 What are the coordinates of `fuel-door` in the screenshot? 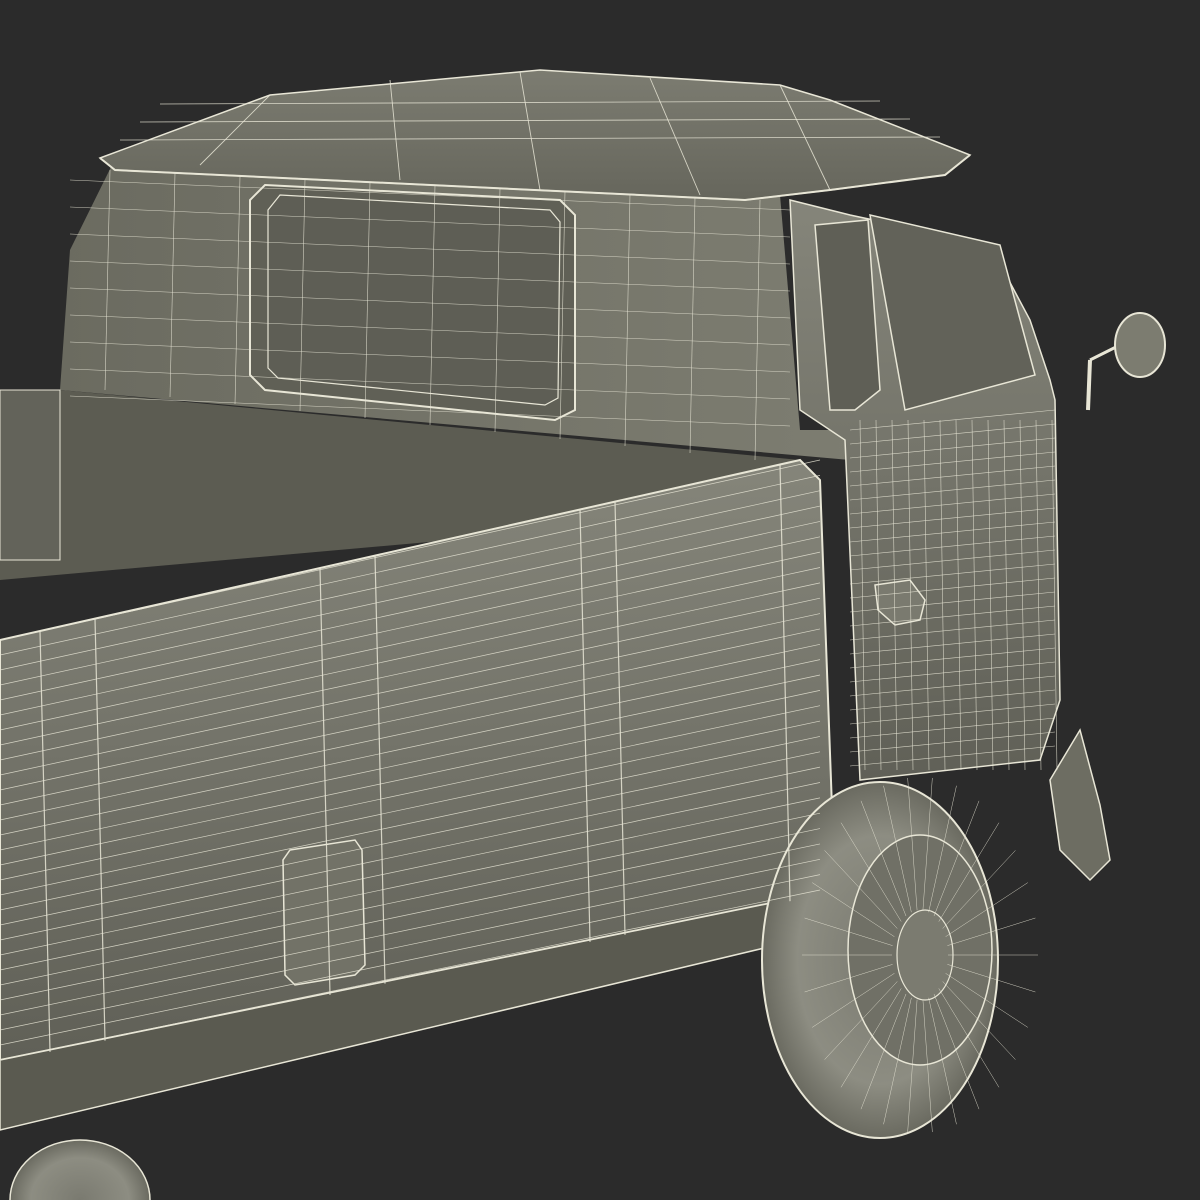 It's located at (324, 912).